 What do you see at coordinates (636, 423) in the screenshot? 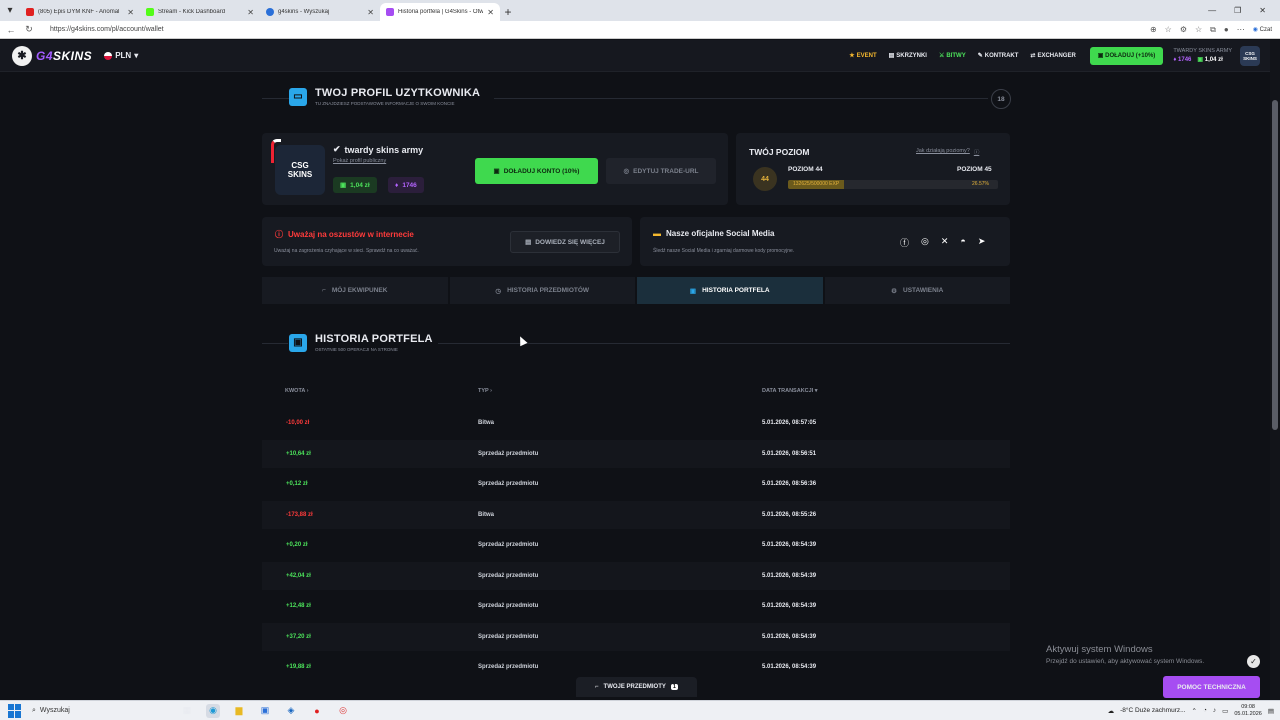
I see `table-row: -10,00 zł Bitwa 5.01.2026, 08:57:05` at bounding box center [636, 423].